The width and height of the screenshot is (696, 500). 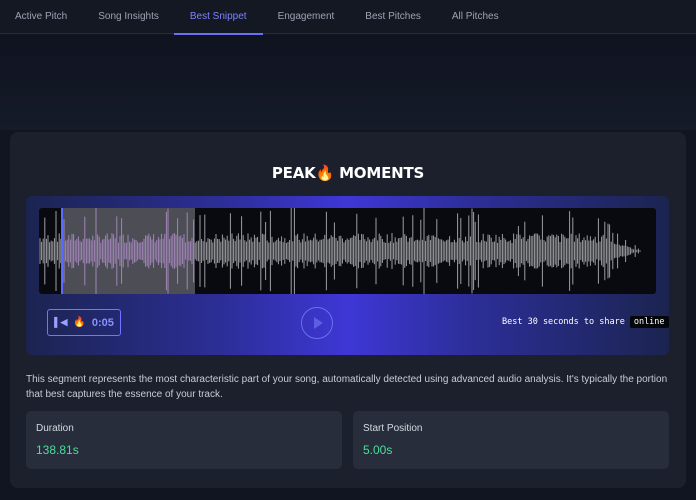 What do you see at coordinates (293, 173) in the screenshot?
I see `peak-title-left: PEAK` at bounding box center [293, 173].